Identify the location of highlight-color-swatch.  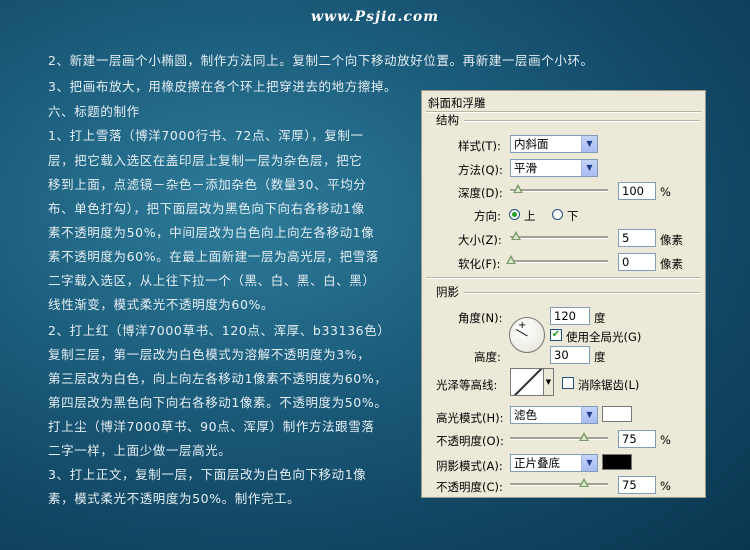
(617, 414).